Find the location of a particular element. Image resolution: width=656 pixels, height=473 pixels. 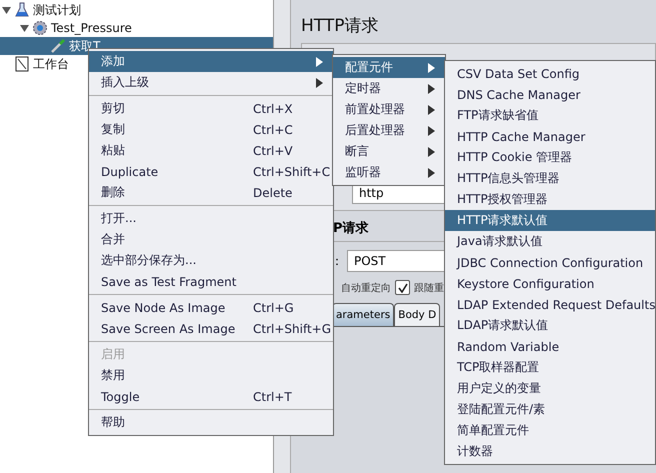

checkbox-label: 自动重定向 is located at coordinates (366, 288).